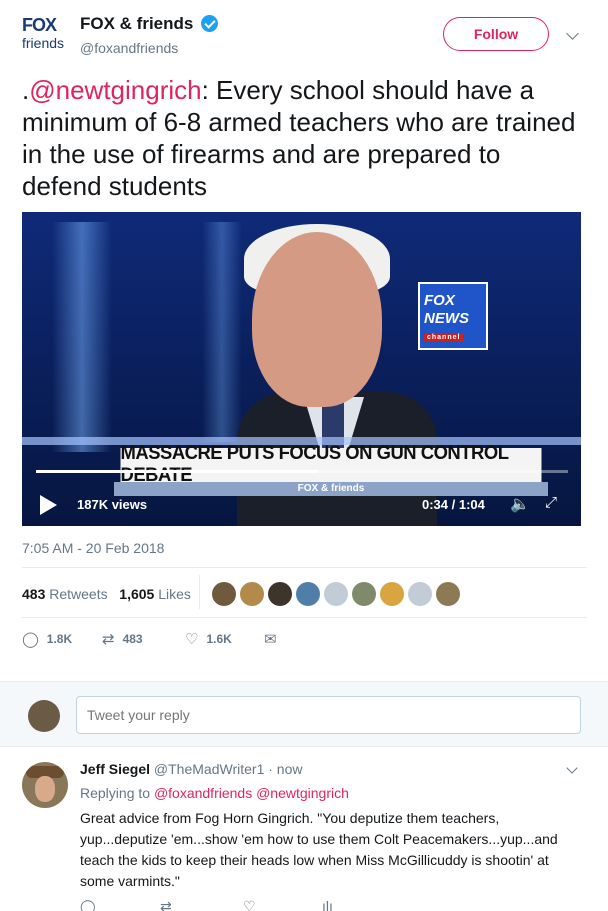  I want to click on tweet-timestamp: 7:05 AM - 20 Feb 2018, so click(93, 548).